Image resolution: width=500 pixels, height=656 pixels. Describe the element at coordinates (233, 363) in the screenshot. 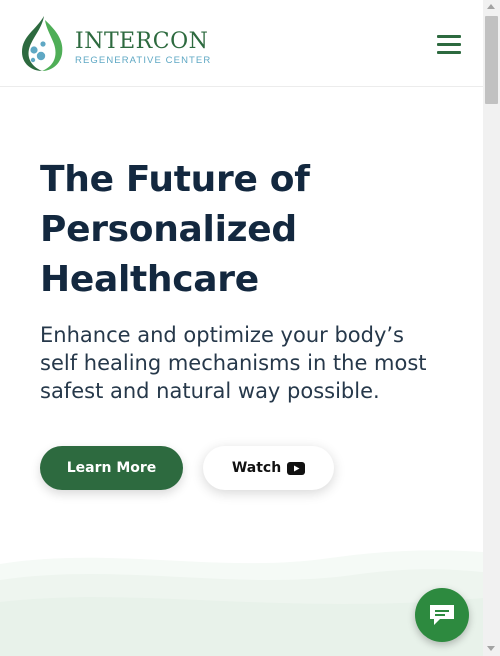

I see `hero-subtitle-line: self healing mechanisms in the most` at that location.